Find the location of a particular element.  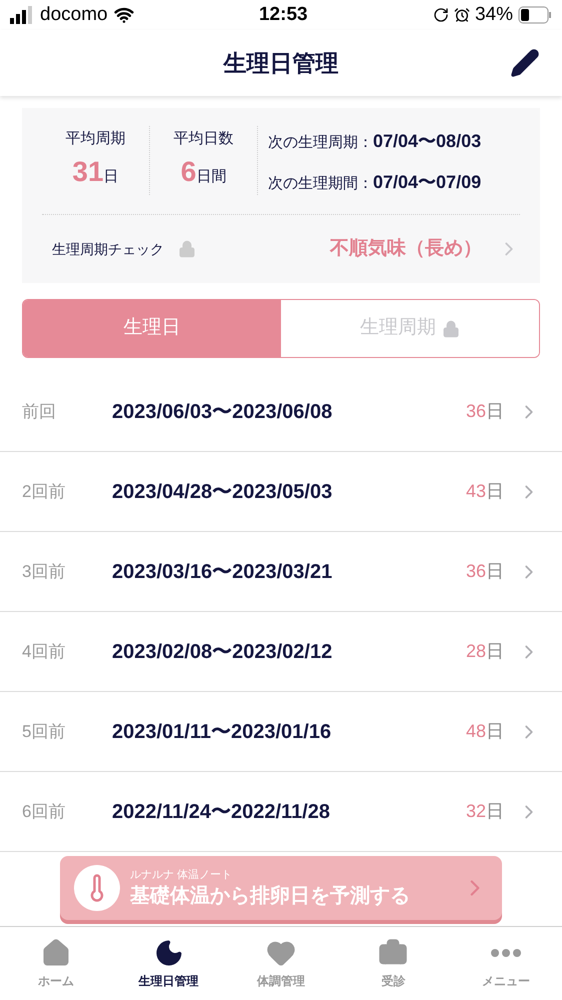

history-dates: 2023/02/08〜2023/02/12 is located at coordinates (222, 652).